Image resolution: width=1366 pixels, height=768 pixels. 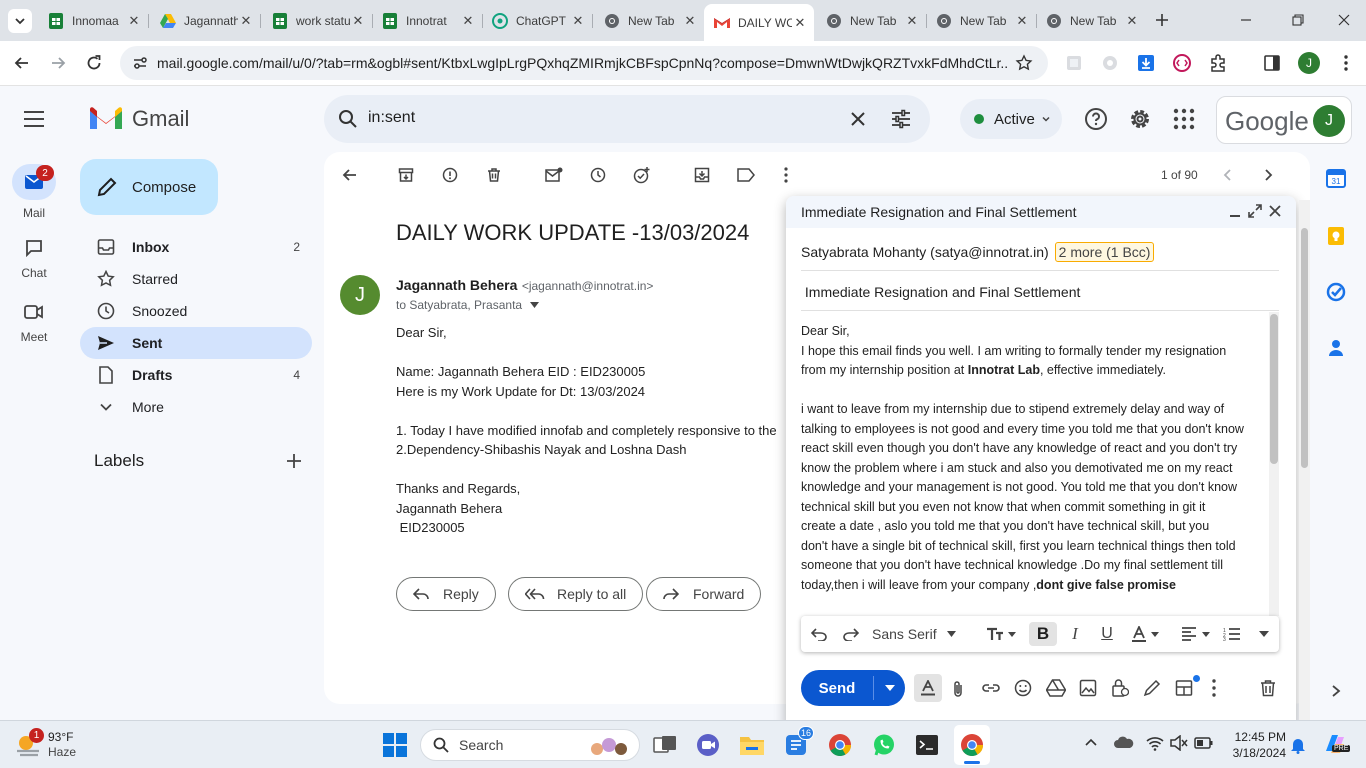 What do you see at coordinates (889, 688) in the screenshot?
I see `schedule-send-button` at bounding box center [889, 688].